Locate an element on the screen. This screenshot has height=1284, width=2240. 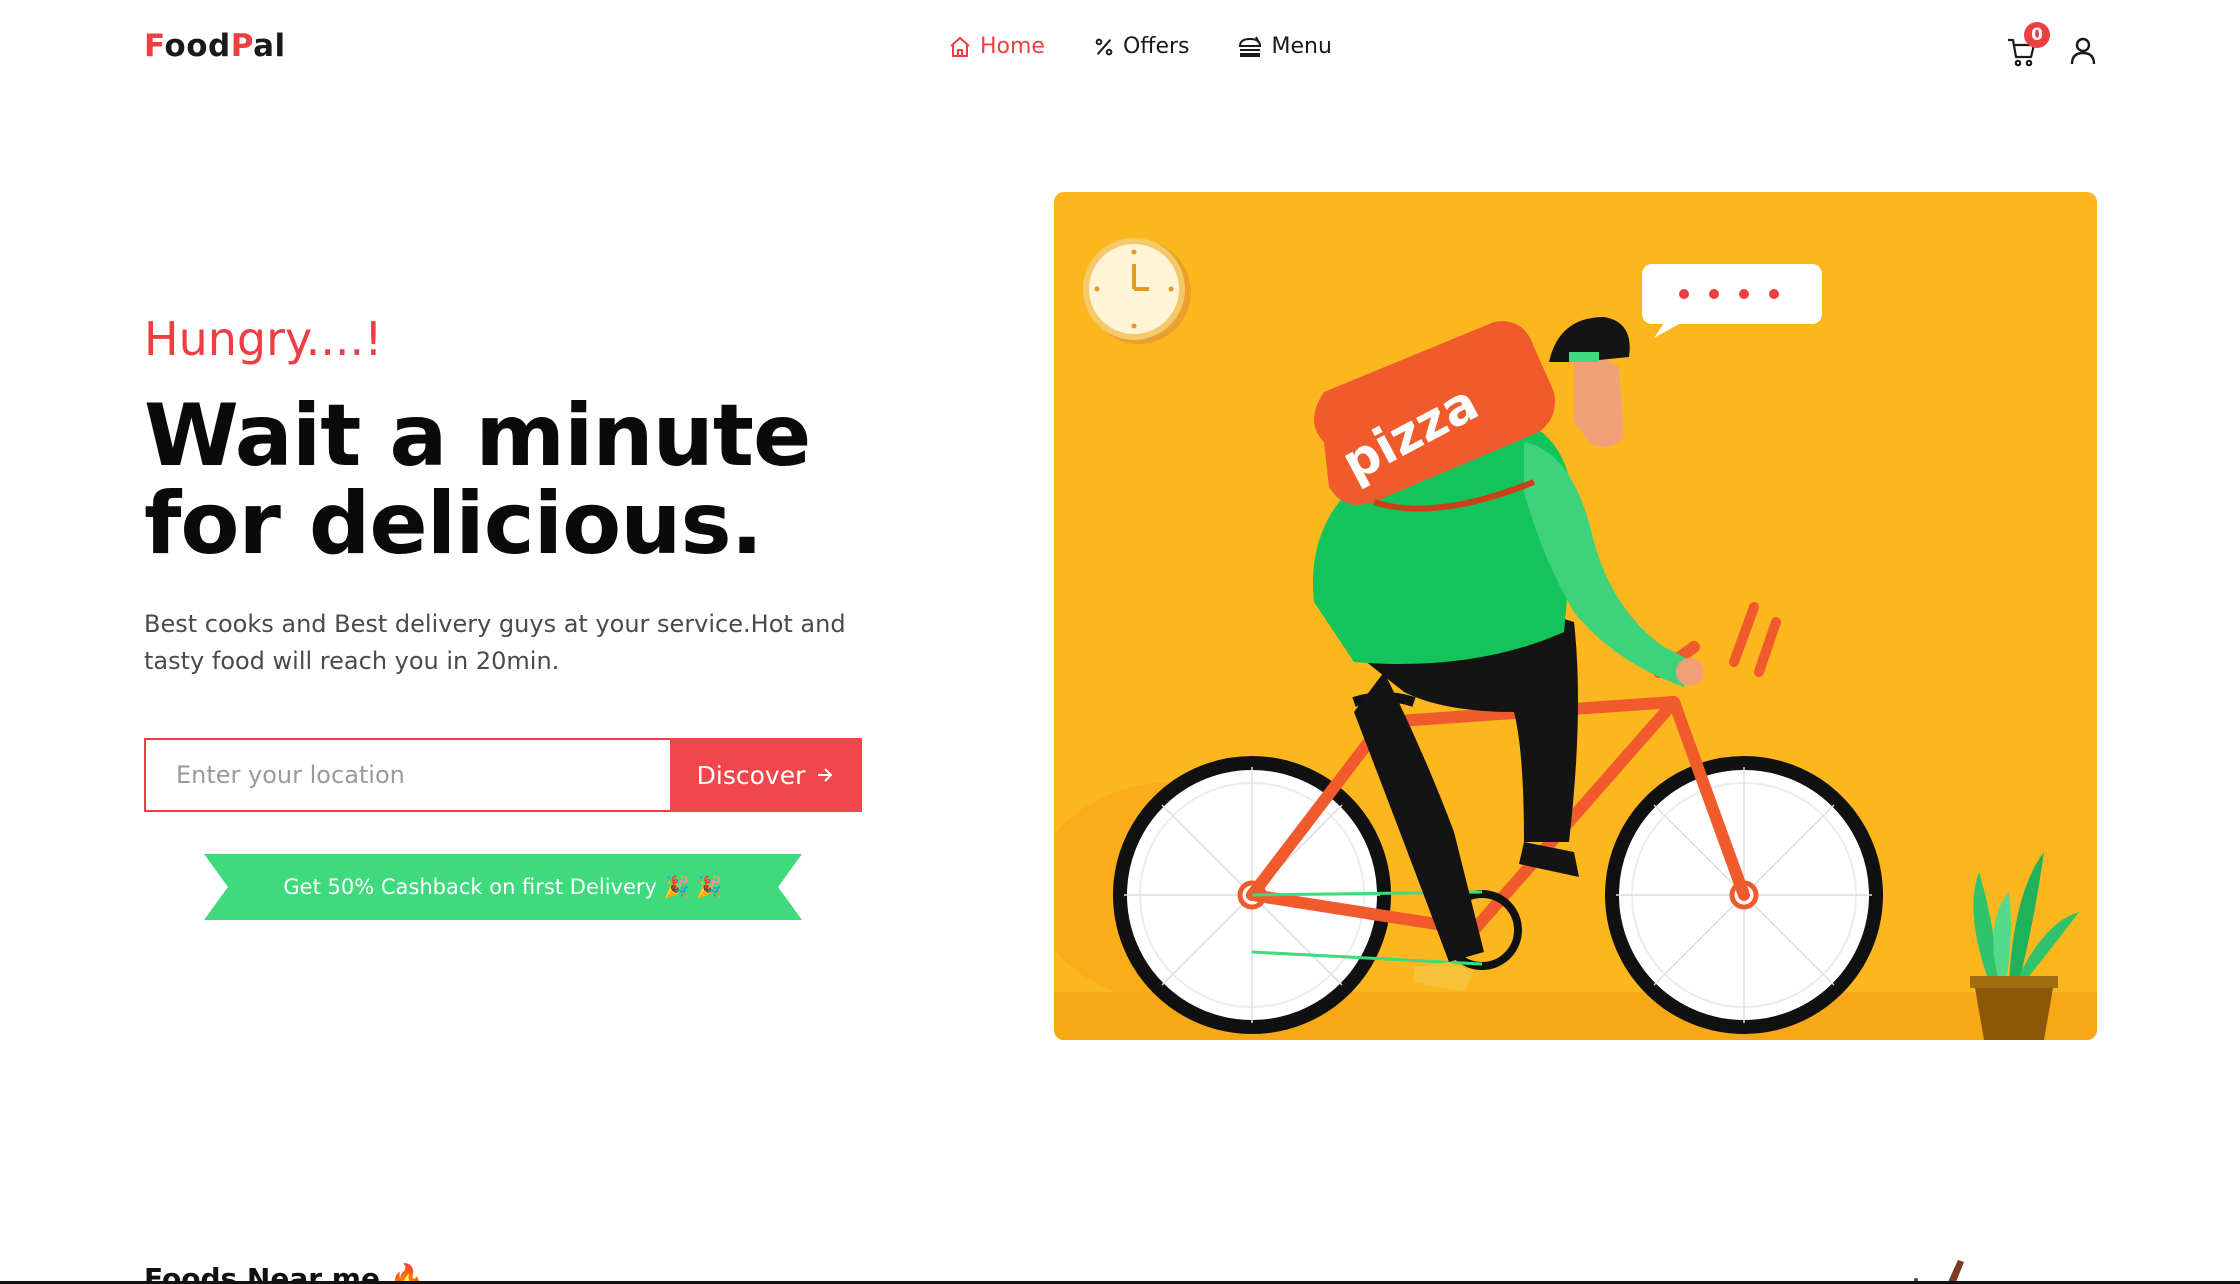
discover-button: Discover is located at coordinates (766, 775).